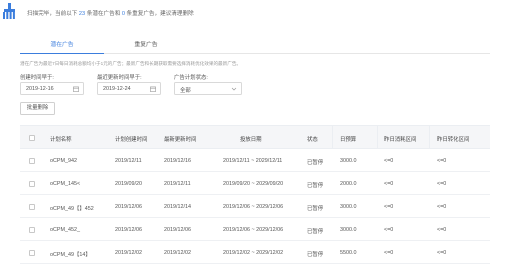  I want to click on updated-time: 2019/12/02, so click(177, 253).